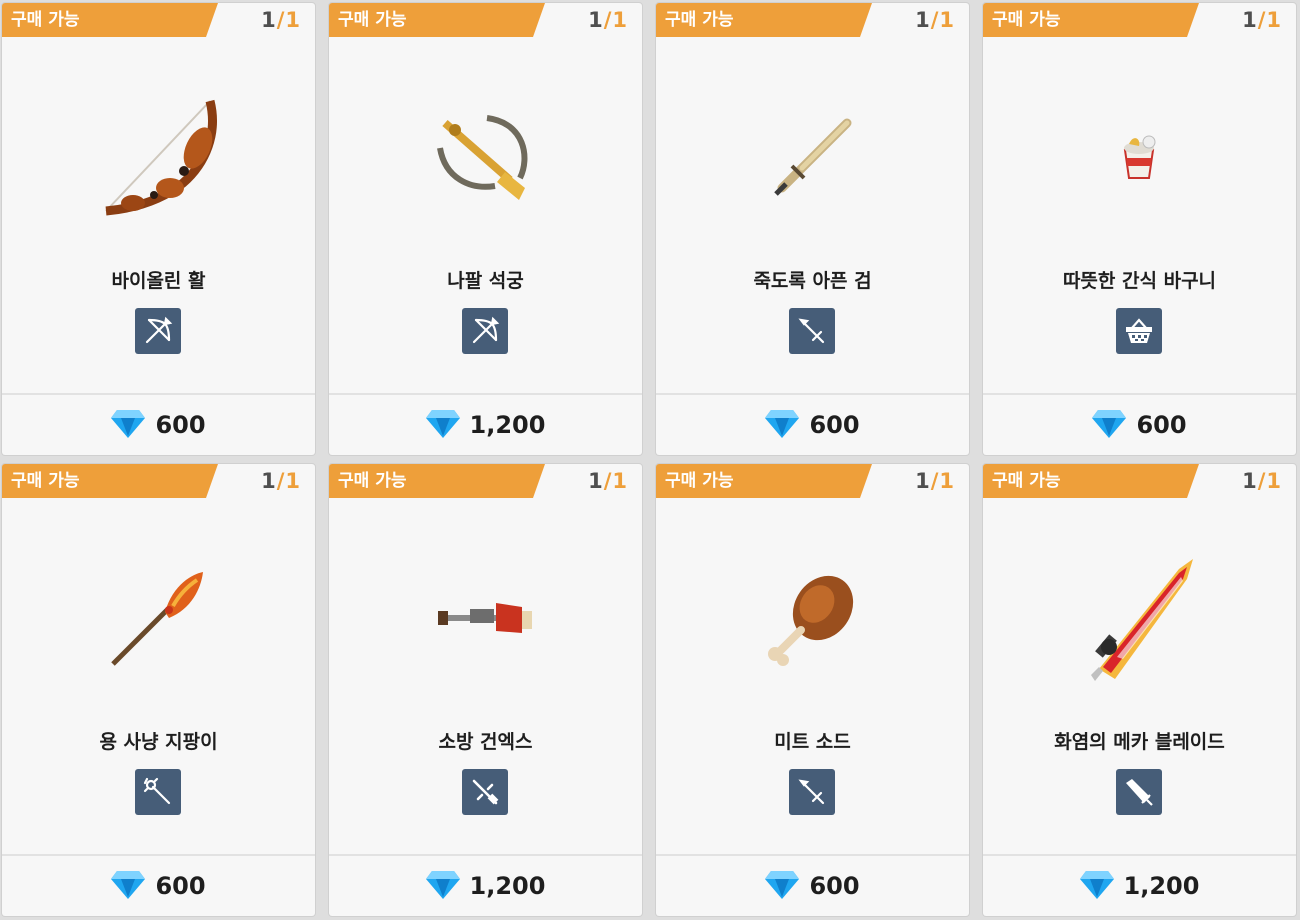 The width and height of the screenshot is (1300, 920). What do you see at coordinates (1139, 331) in the screenshot?
I see `basket-icon` at bounding box center [1139, 331].